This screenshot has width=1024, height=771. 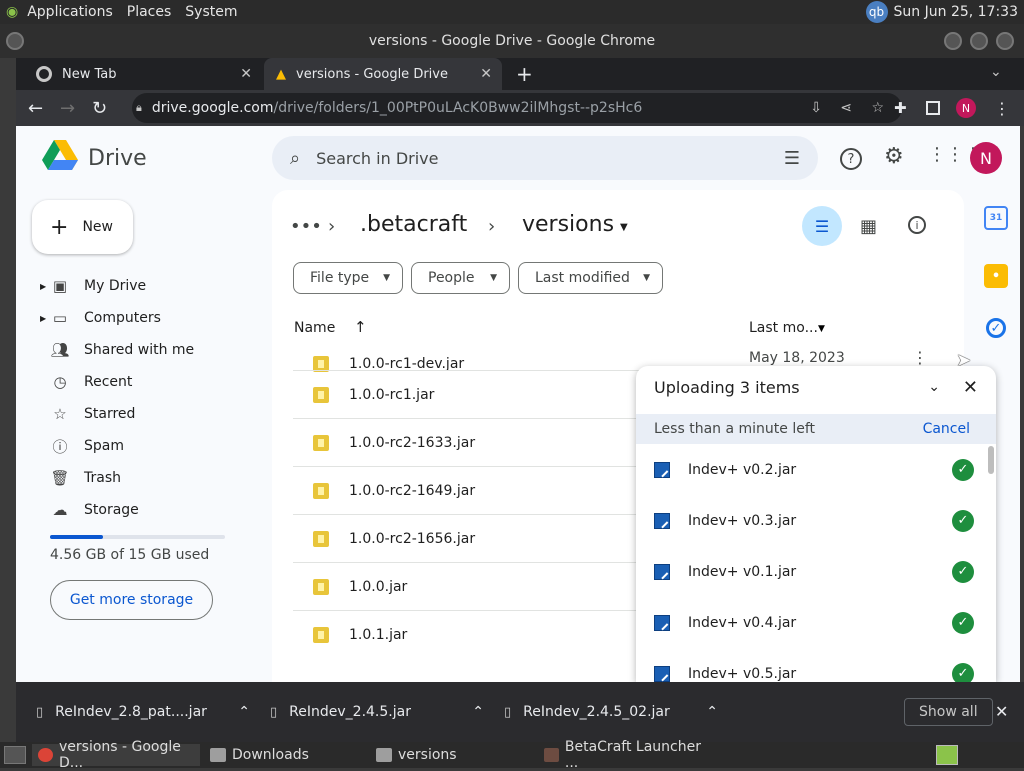 I want to click on taskbar-item-downloads: Downloads, so click(x=284, y=755).